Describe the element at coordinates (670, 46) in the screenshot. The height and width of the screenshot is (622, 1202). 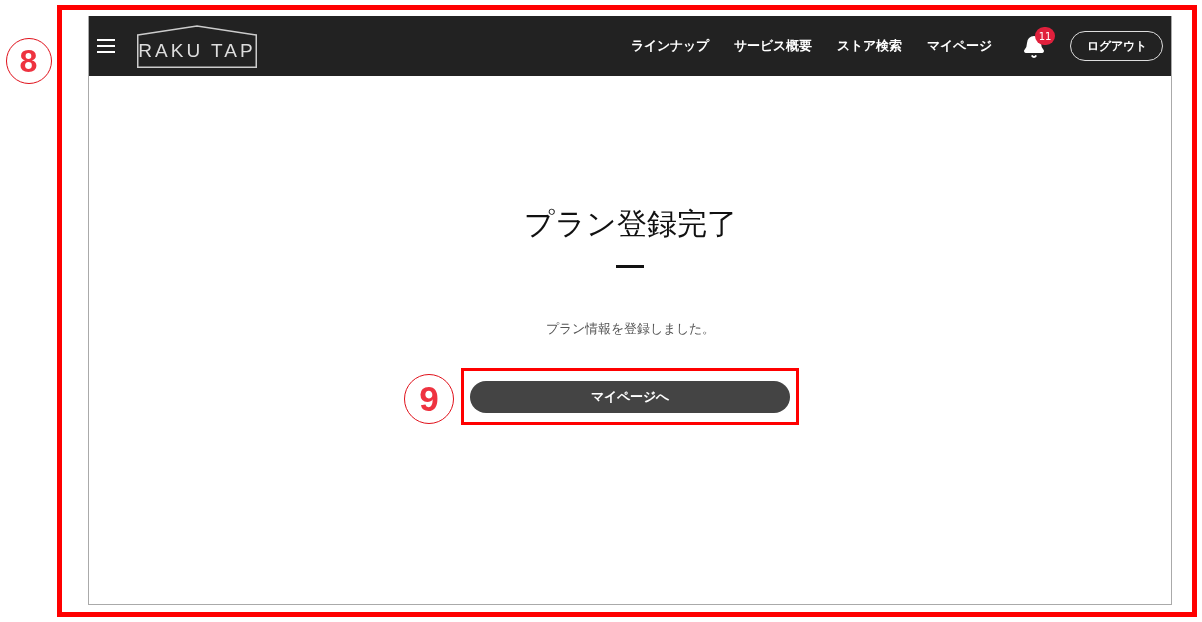
I see `nav-link: ラインナップ` at that location.